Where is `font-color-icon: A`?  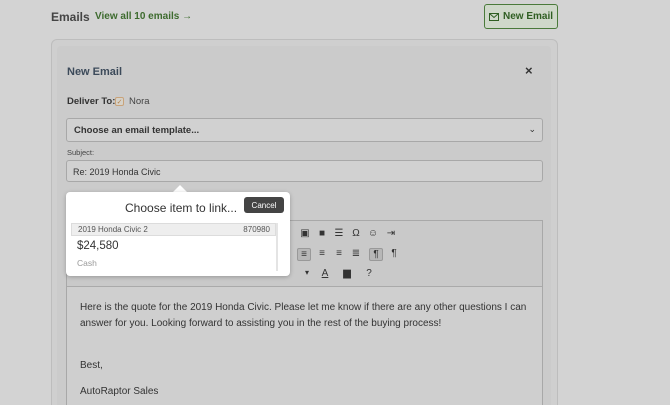 font-color-icon: A is located at coordinates (325, 273).